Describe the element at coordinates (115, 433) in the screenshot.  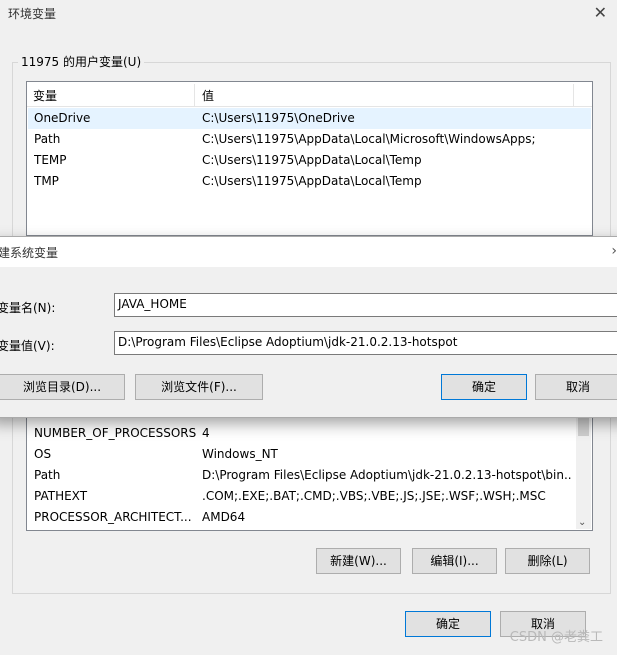
I see `variable-name: NUMBER_OF_PROCESSORS` at that location.